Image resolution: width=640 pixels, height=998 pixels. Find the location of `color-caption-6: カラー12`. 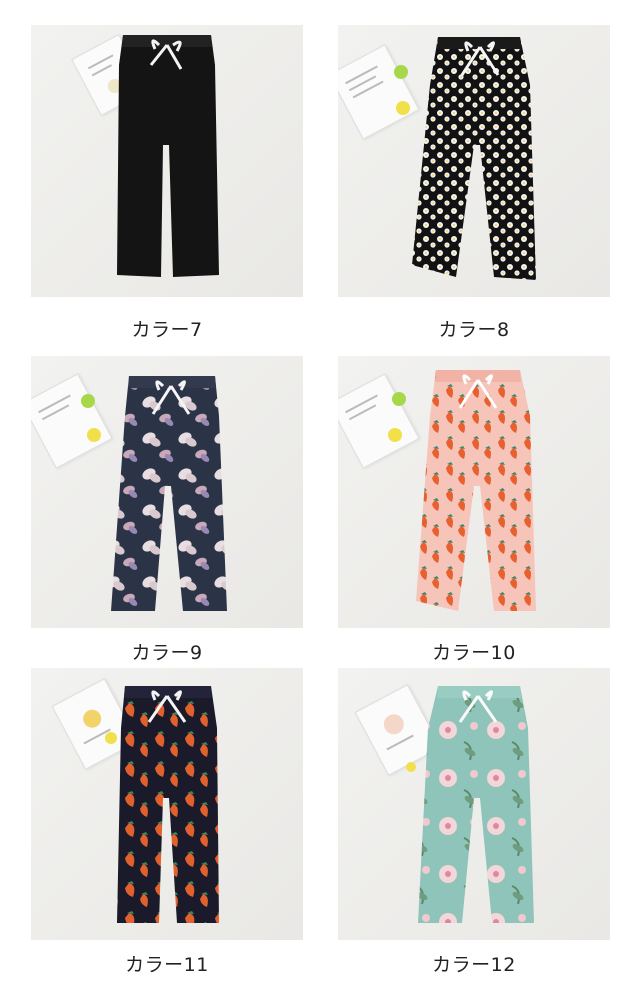

color-caption-6: カラー12 is located at coordinates (474, 965).